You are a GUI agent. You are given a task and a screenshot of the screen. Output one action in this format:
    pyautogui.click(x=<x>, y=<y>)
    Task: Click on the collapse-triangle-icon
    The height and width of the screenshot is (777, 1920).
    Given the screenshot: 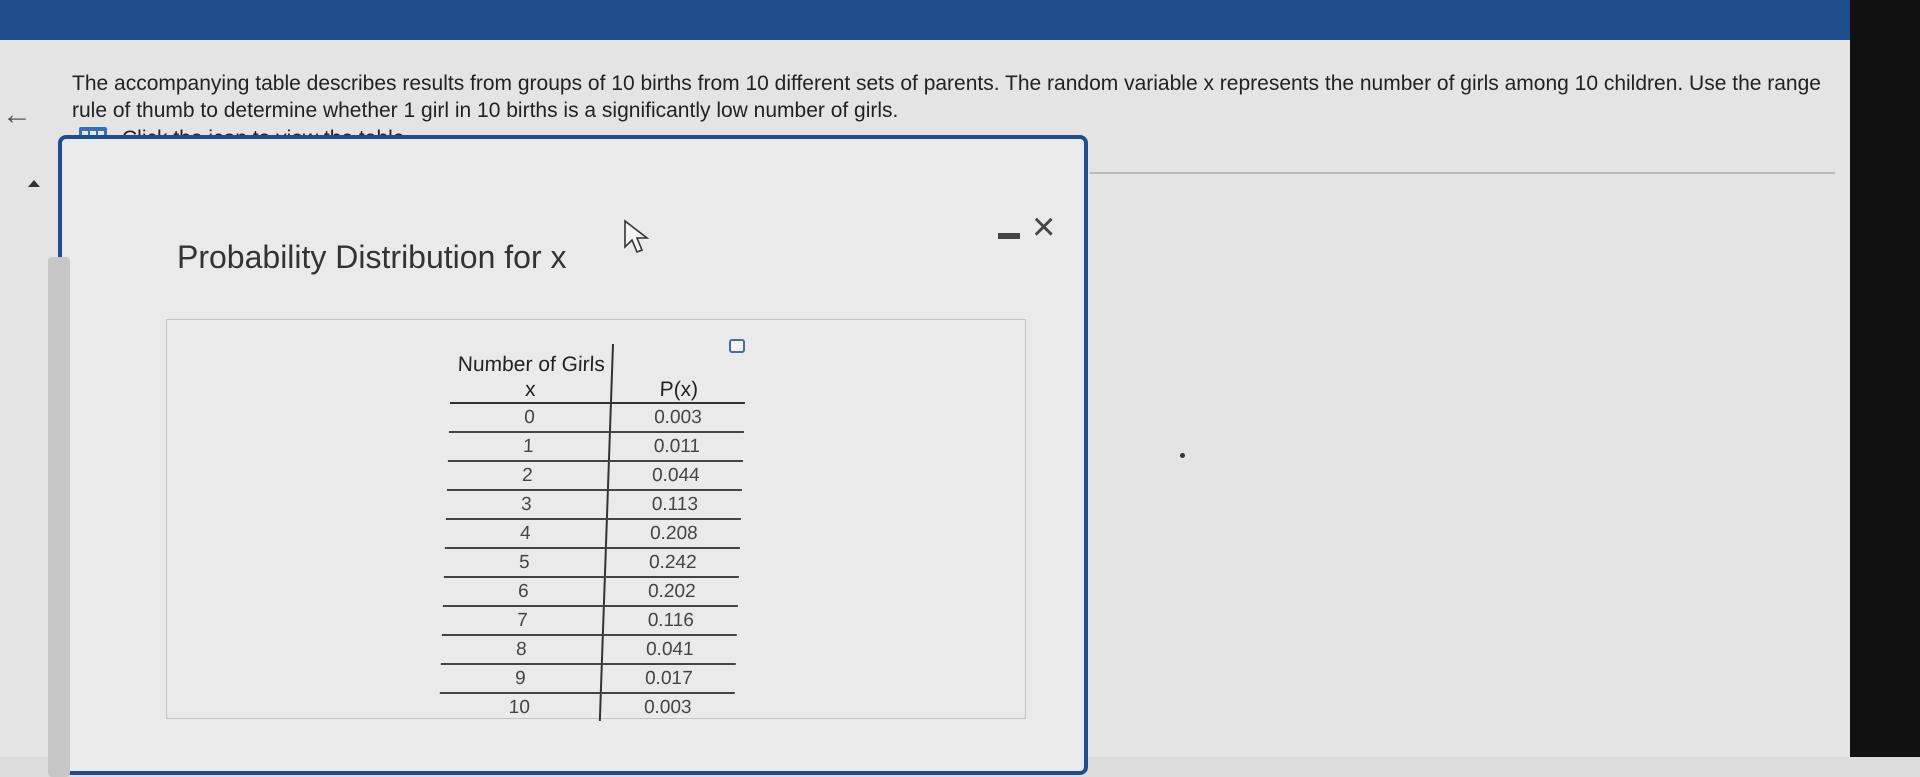 What is the action you would take?
    pyautogui.click(x=34, y=183)
    